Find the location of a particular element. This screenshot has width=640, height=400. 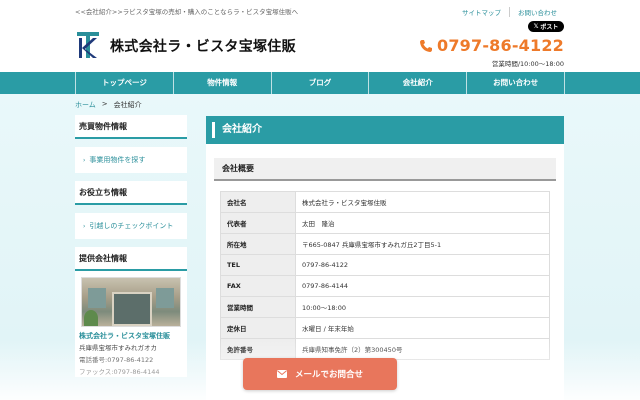

sitemap-link: サイトマップ is located at coordinates (481, 12).